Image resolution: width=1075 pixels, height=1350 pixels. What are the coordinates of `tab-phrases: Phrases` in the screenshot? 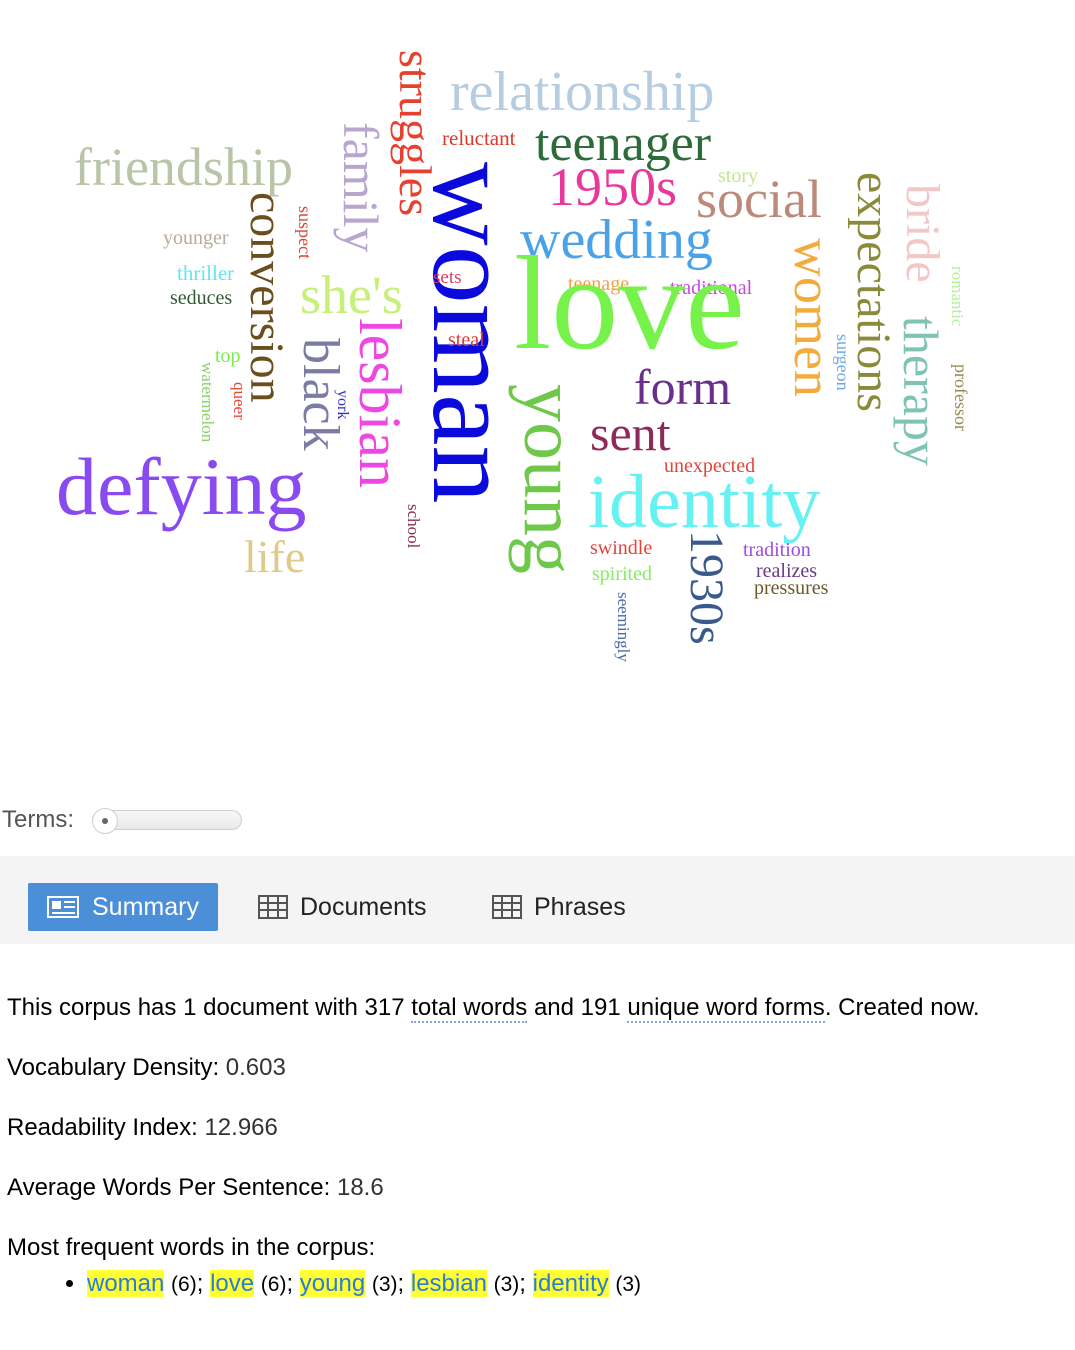 It's located at (559, 907).